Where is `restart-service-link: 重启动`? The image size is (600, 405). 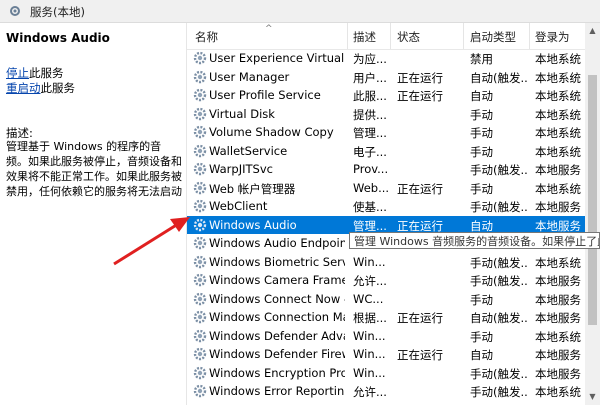 restart-service-link: 重启动 is located at coordinates (23, 88).